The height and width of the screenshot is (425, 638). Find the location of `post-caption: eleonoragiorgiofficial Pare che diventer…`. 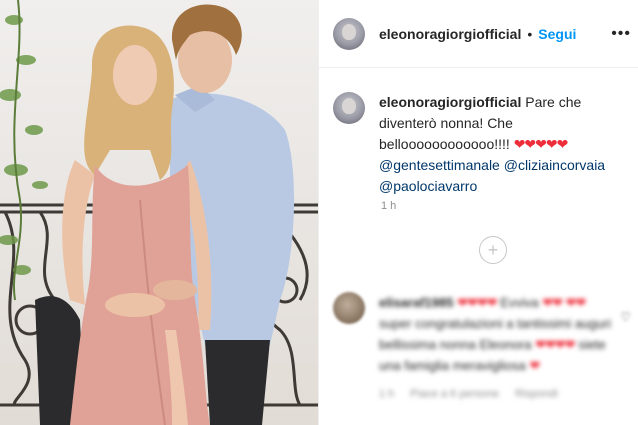

post-caption: eleonoragiorgiofficial Pare che diventer… is located at coordinates (483, 144).